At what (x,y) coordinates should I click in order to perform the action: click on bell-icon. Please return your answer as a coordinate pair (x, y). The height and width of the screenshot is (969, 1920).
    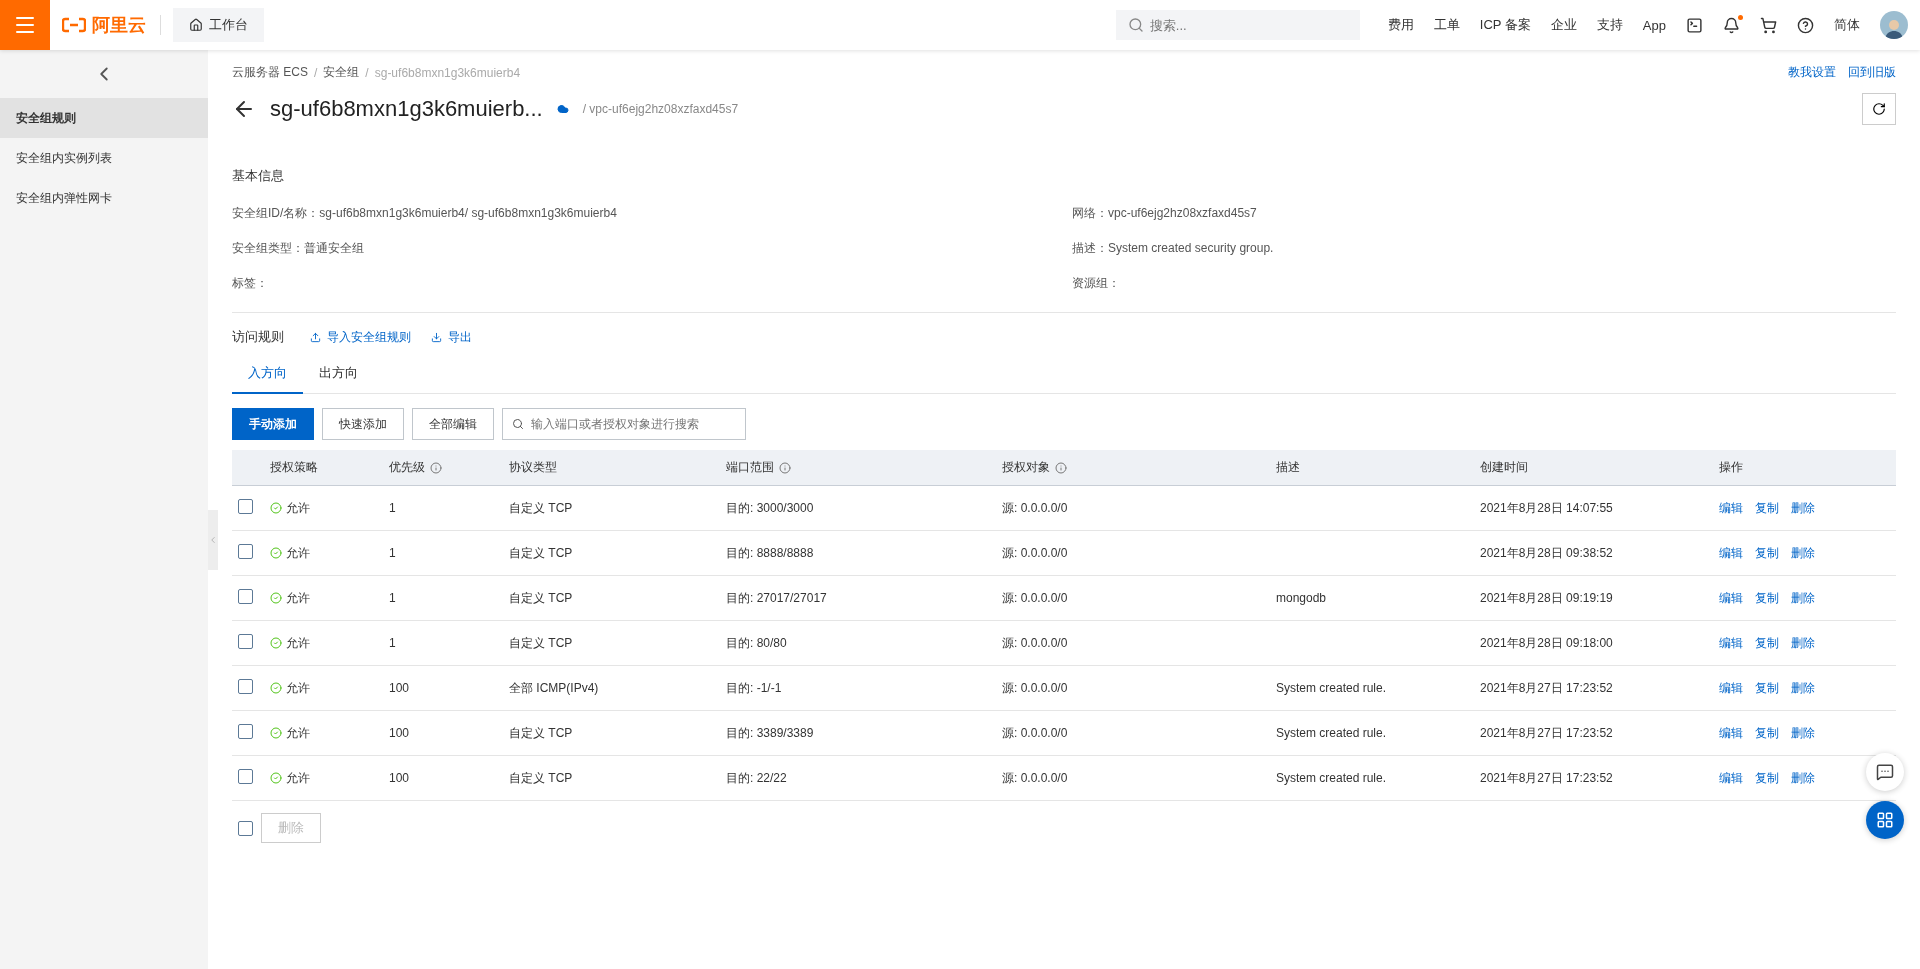
    Looking at the image, I should click on (1731, 25).